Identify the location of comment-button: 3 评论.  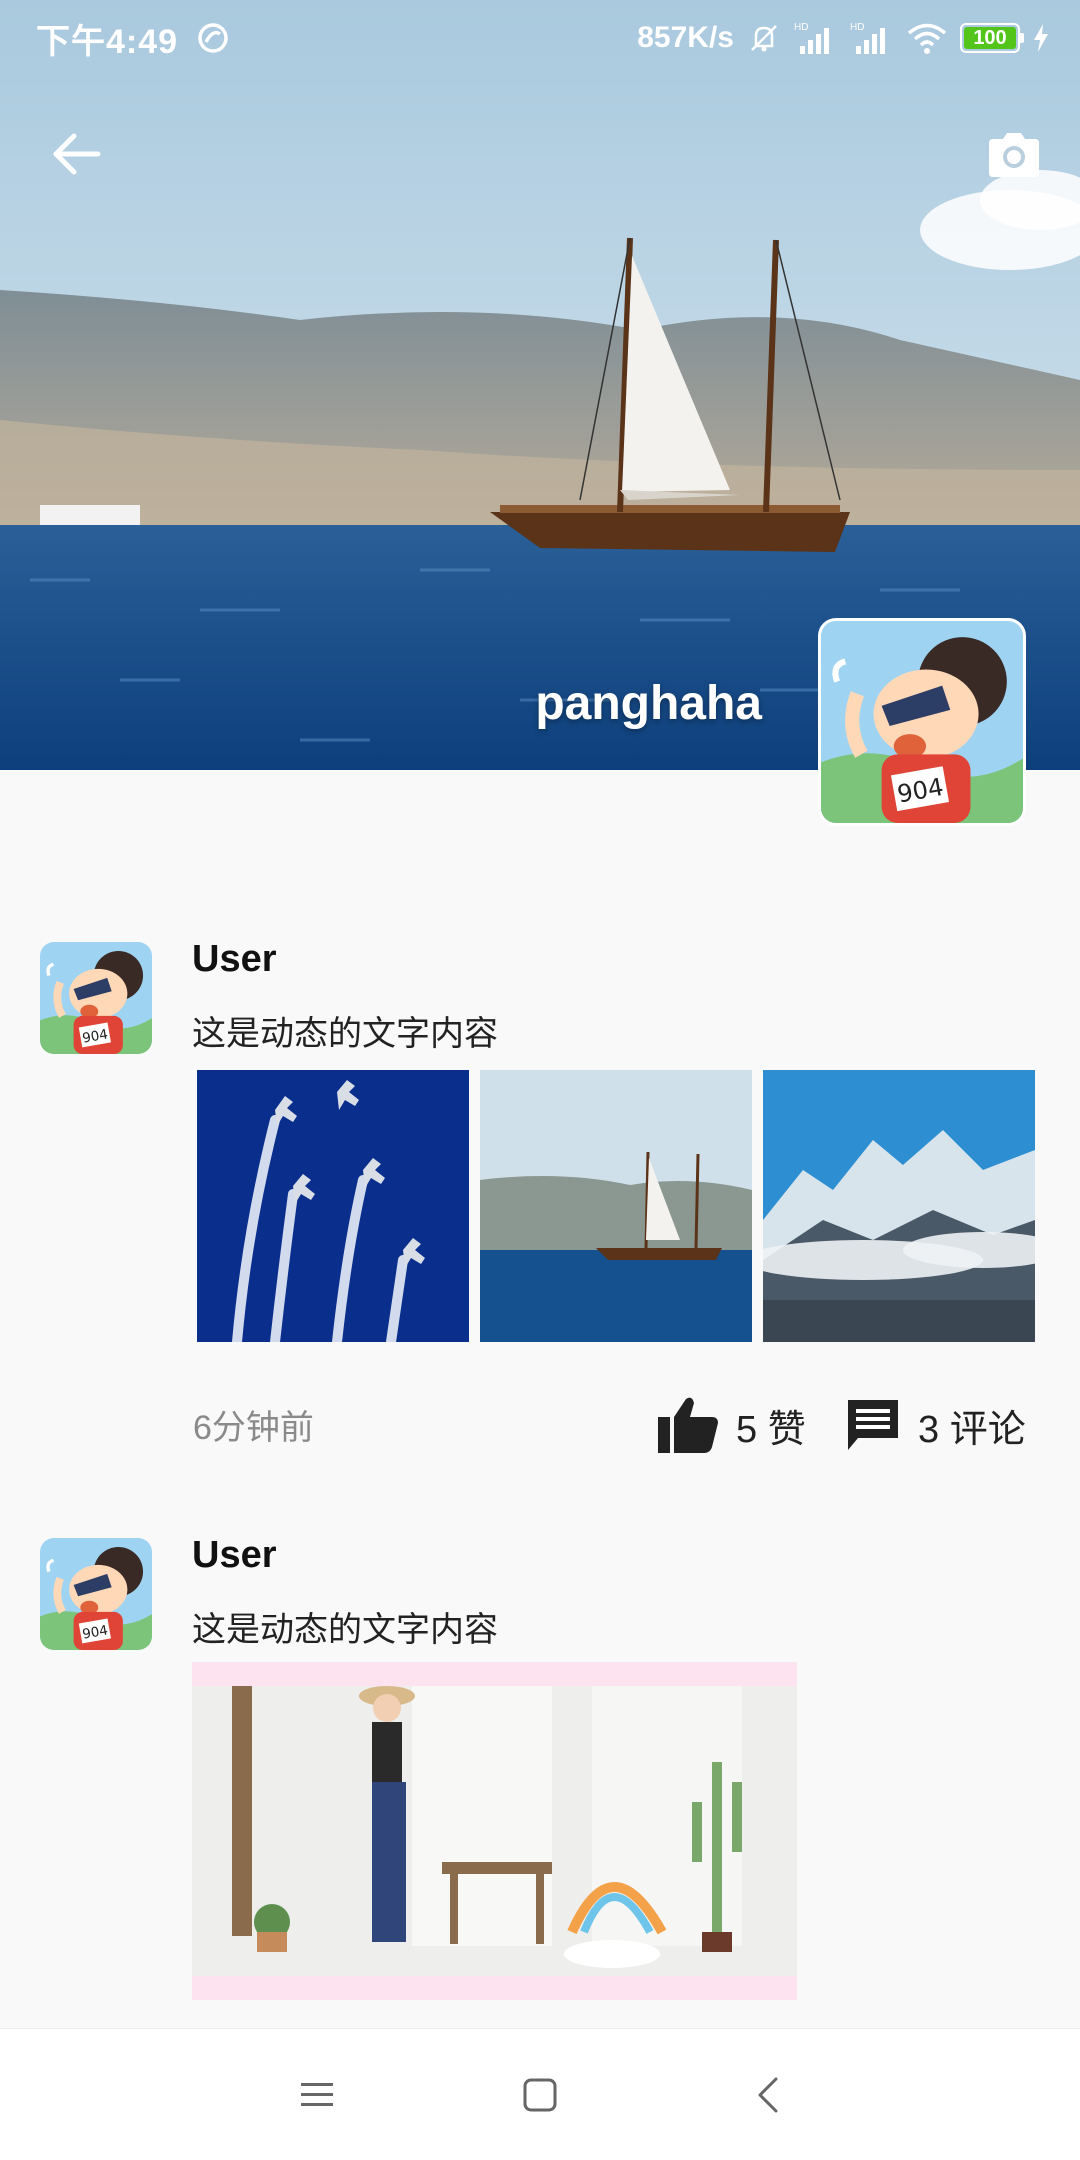
(935, 1425).